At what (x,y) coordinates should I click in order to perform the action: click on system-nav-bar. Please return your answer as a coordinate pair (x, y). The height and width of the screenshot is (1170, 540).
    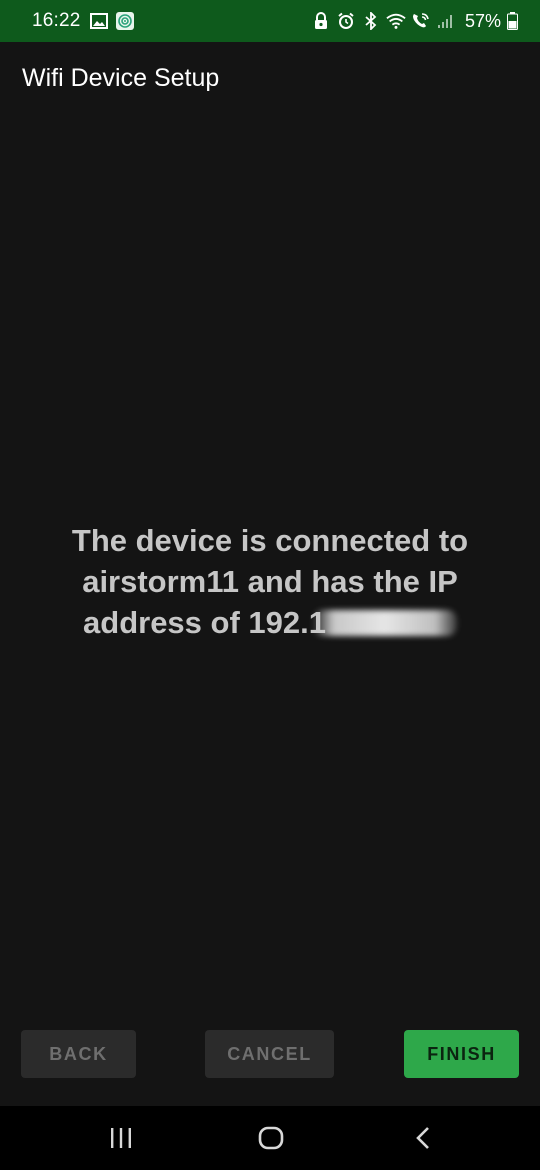
    Looking at the image, I should click on (270, 1138).